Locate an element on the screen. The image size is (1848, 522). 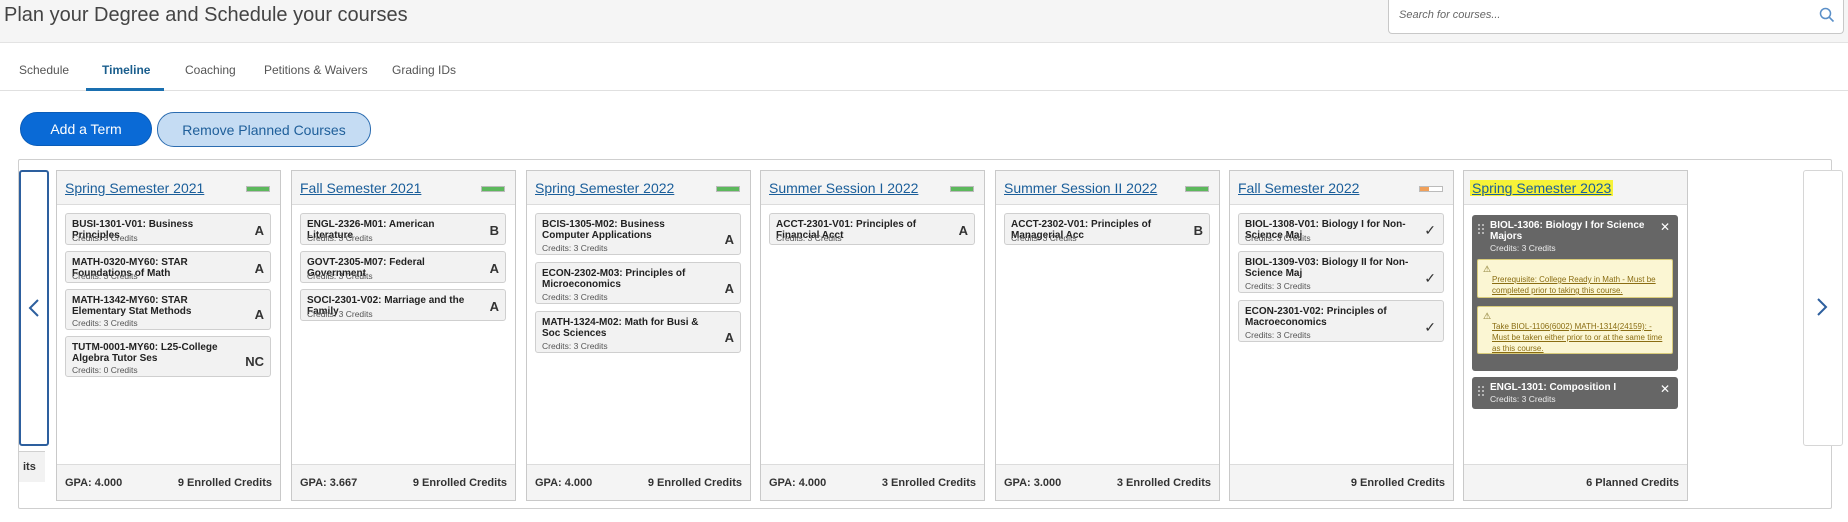
term-title: Spring Semester 2021 is located at coordinates (134, 188).